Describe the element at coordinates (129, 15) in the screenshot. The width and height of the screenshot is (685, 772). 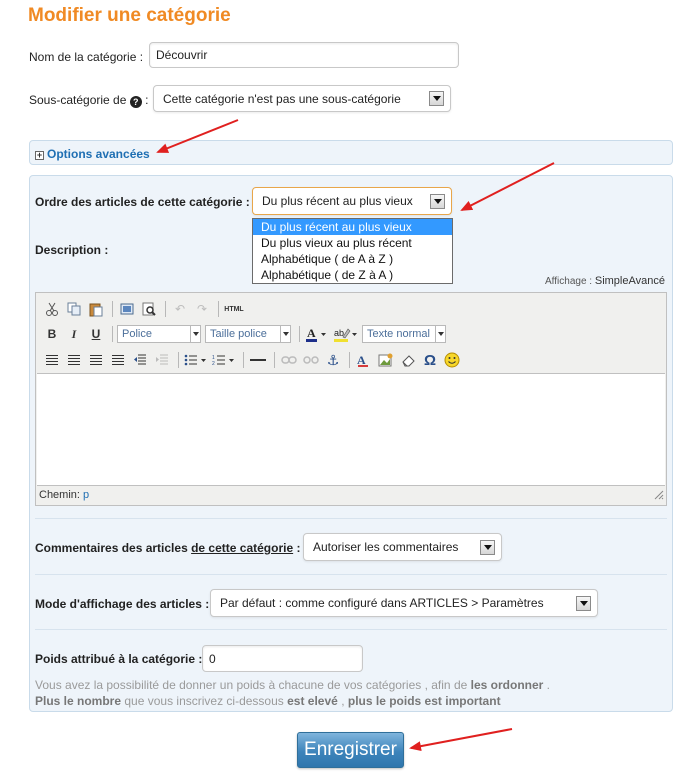
I see `page-title: Modifier une catégorie` at that location.